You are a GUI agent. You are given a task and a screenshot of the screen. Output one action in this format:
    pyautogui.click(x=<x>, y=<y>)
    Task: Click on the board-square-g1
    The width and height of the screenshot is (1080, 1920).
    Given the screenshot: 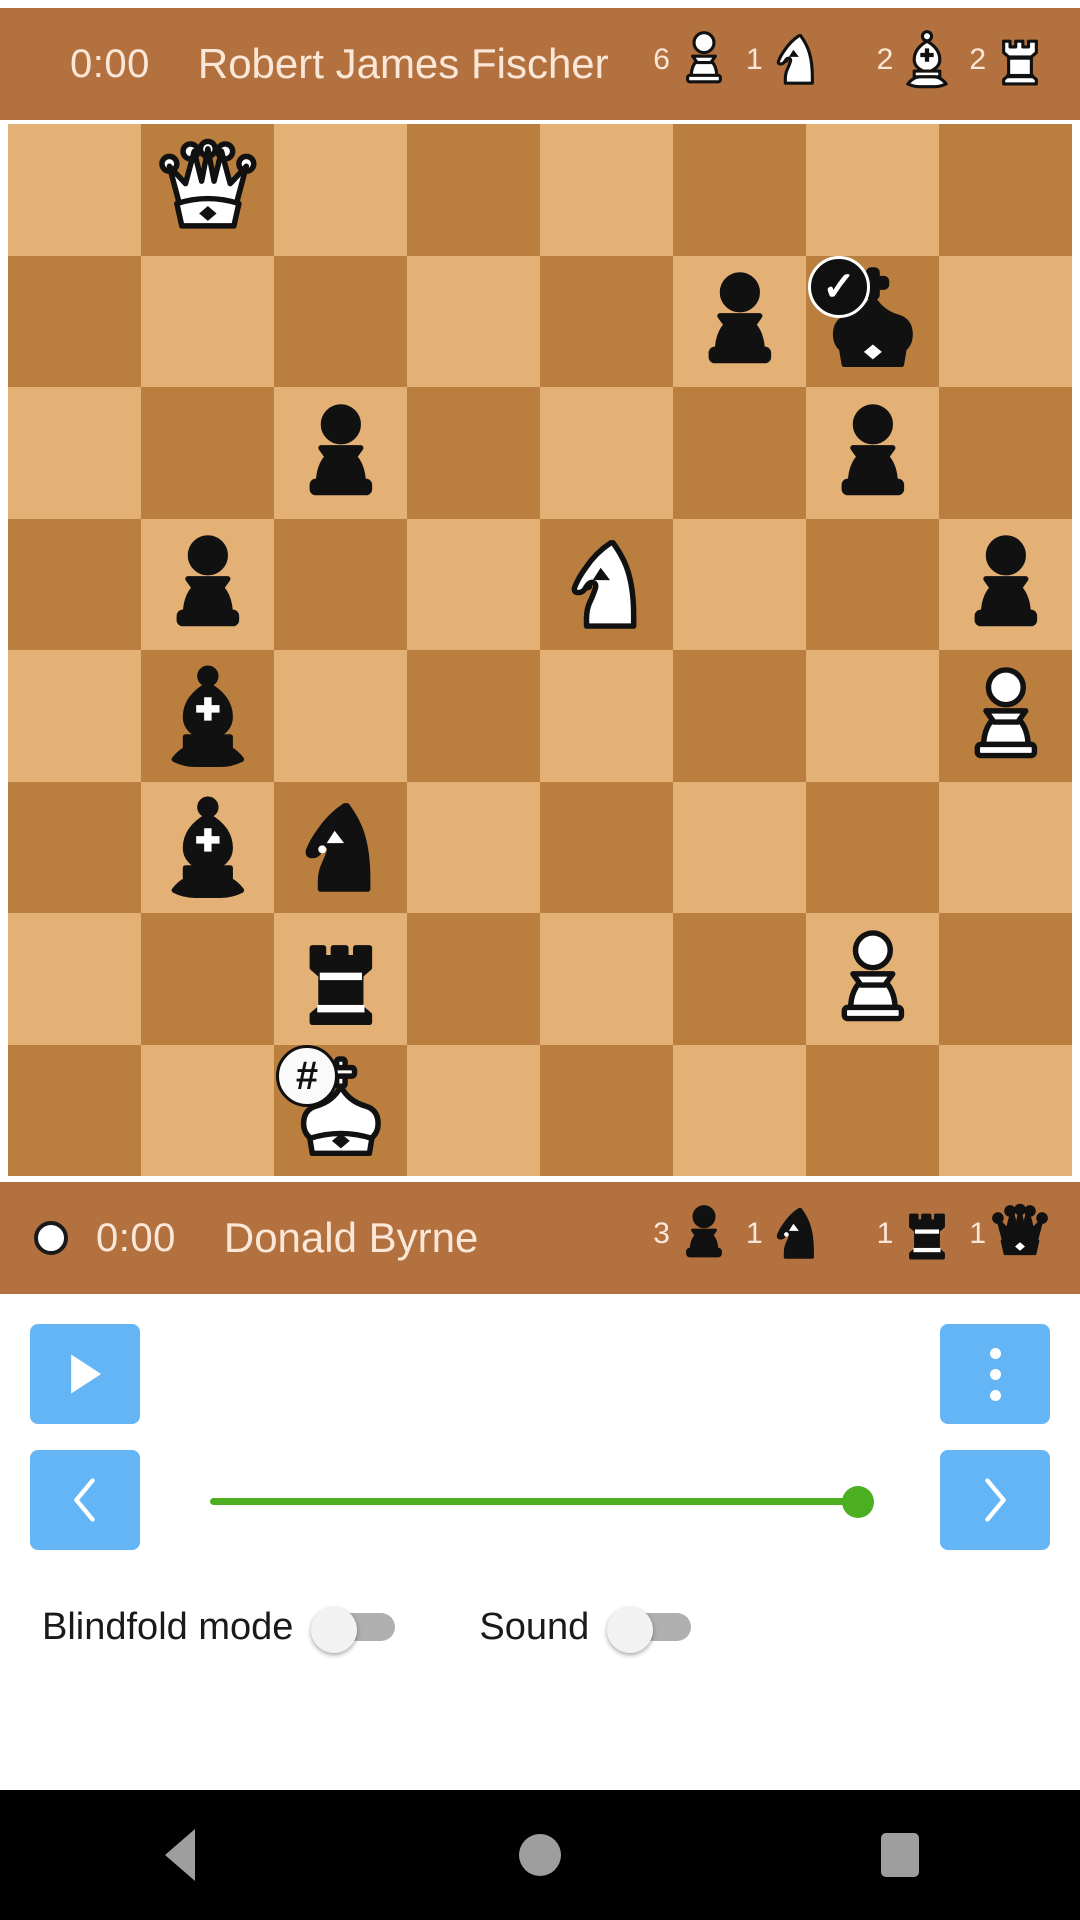 What is the action you would take?
    pyautogui.click(x=872, y=1110)
    